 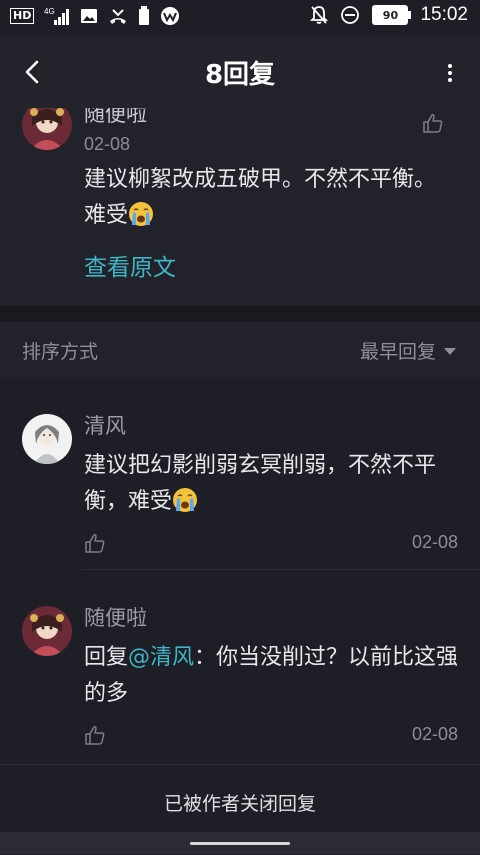 I want to click on app-icon, so click(x=170, y=16).